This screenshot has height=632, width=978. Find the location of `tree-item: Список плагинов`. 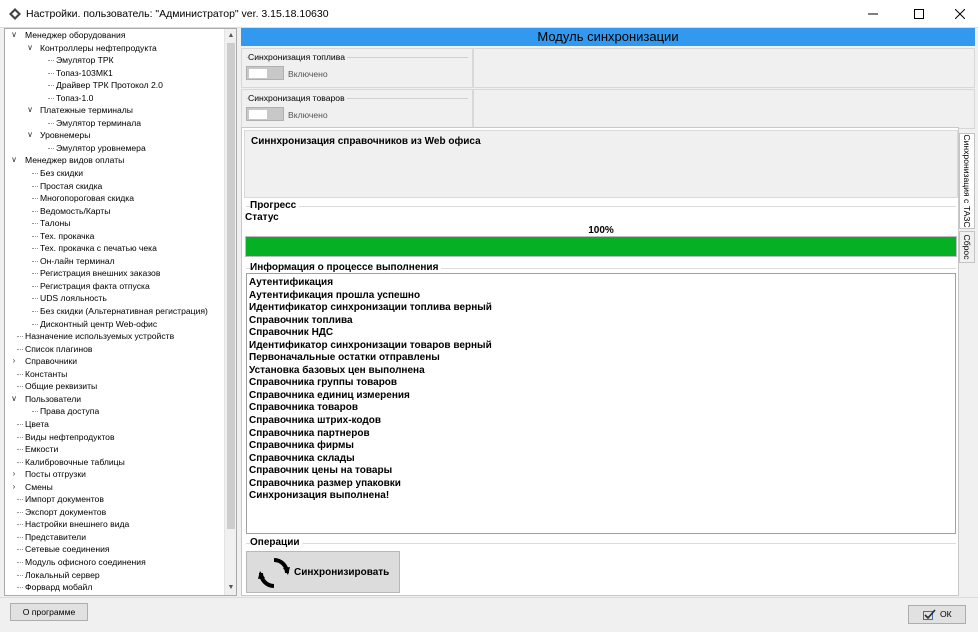

tree-item: Список плагинов is located at coordinates (115, 349).